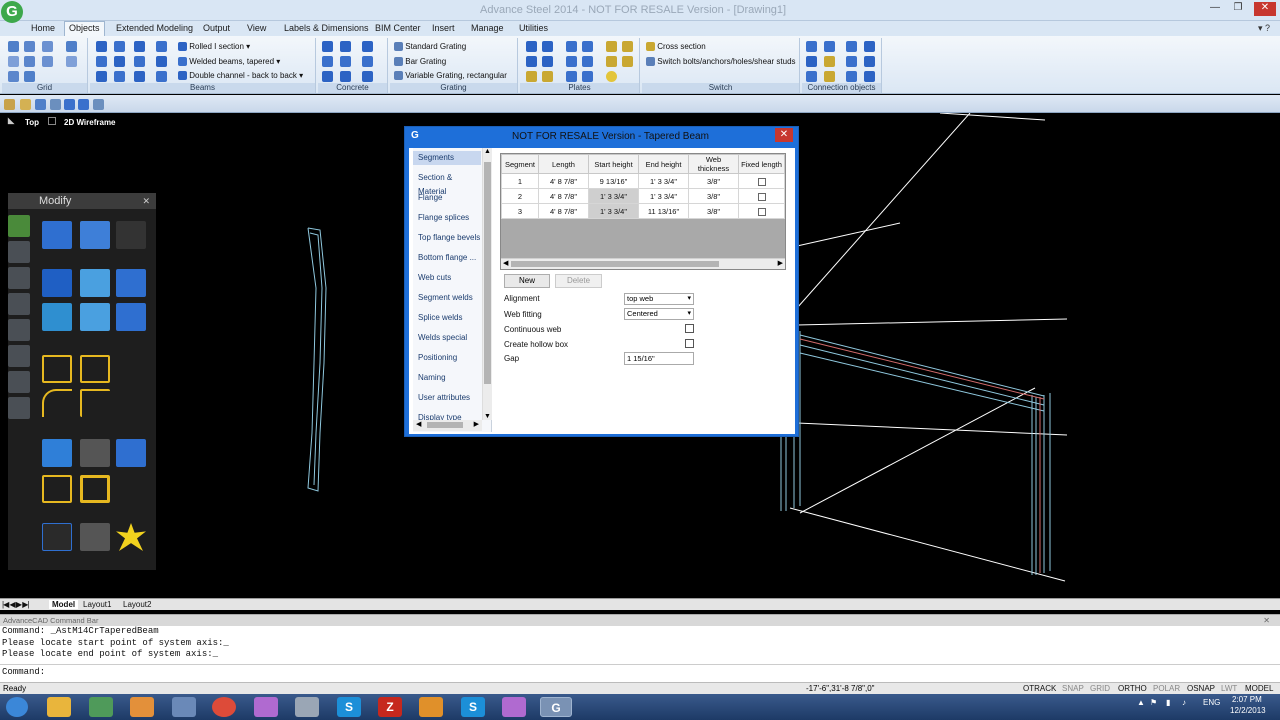 The height and width of the screenshot is (720, 1280). What do you see at coordinates (95, 369) in the screenshot?
I see `scale-tool-icon` at bounding box center [95, 369].